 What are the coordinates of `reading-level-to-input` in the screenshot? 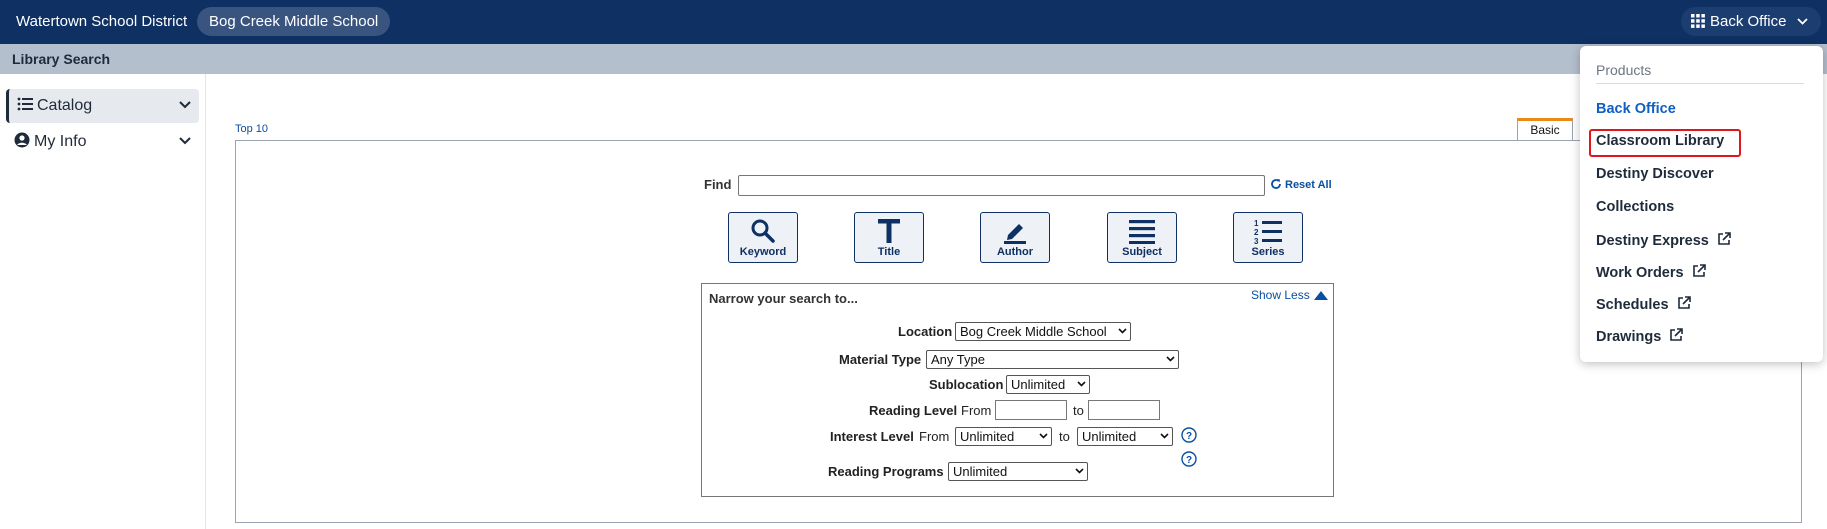 It's located at (1124, 410).